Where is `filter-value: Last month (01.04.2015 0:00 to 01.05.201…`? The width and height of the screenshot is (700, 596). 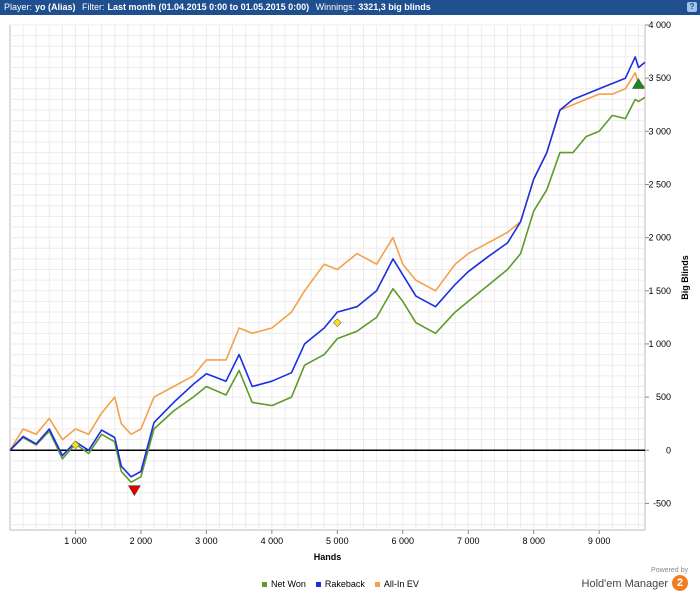 filter-value: Last month (01.04.2015 0:00 to 01.05.201… is located at coordinates (208, 7).